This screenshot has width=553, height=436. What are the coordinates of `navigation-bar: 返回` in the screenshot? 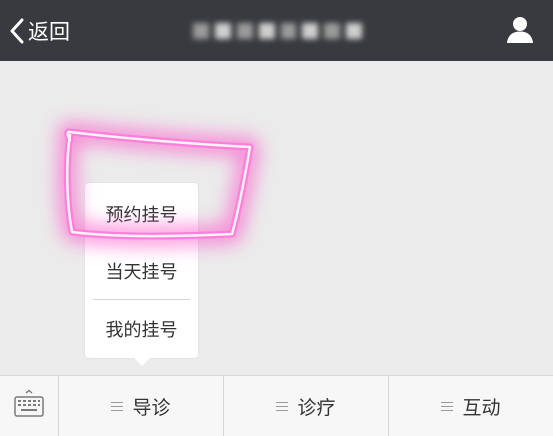 It's located at (276, 30).